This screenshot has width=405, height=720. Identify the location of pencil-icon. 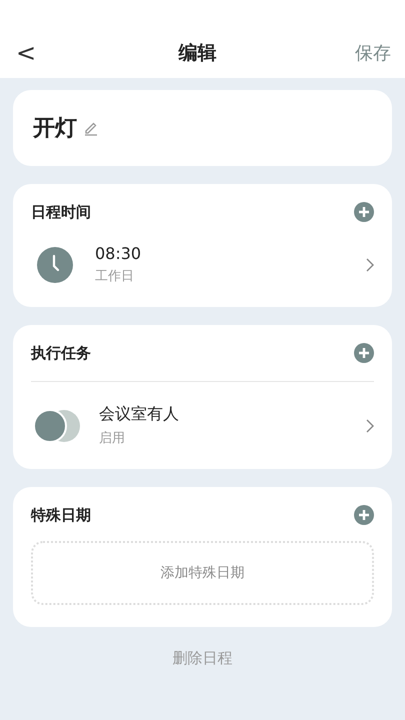
(91, 128).